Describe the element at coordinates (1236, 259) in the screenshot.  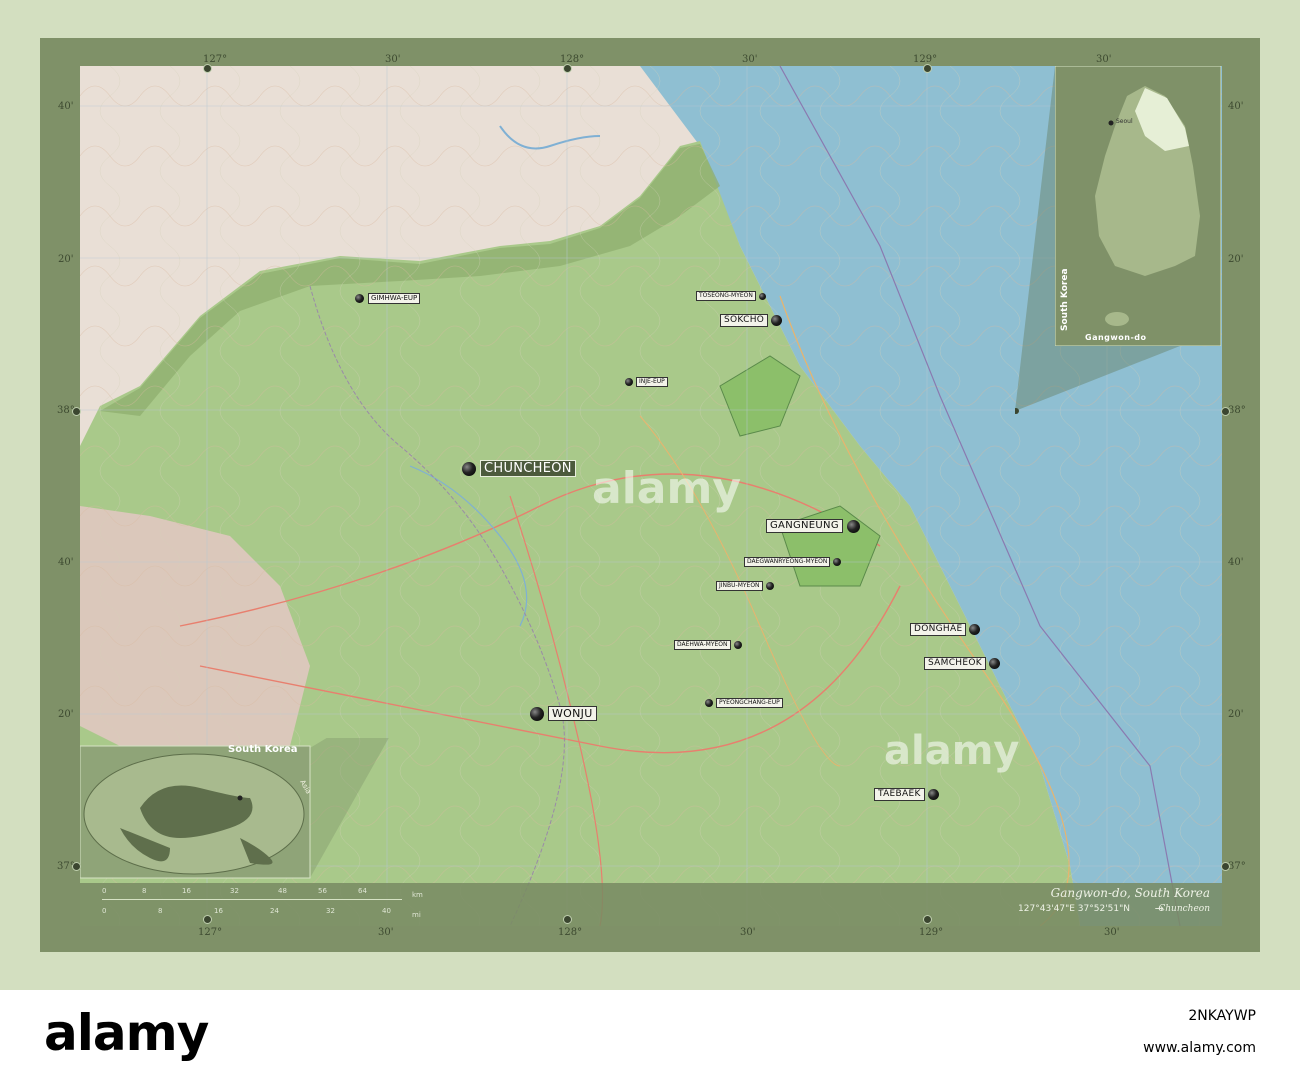
I see `tick-right-1: 20'` at that location.